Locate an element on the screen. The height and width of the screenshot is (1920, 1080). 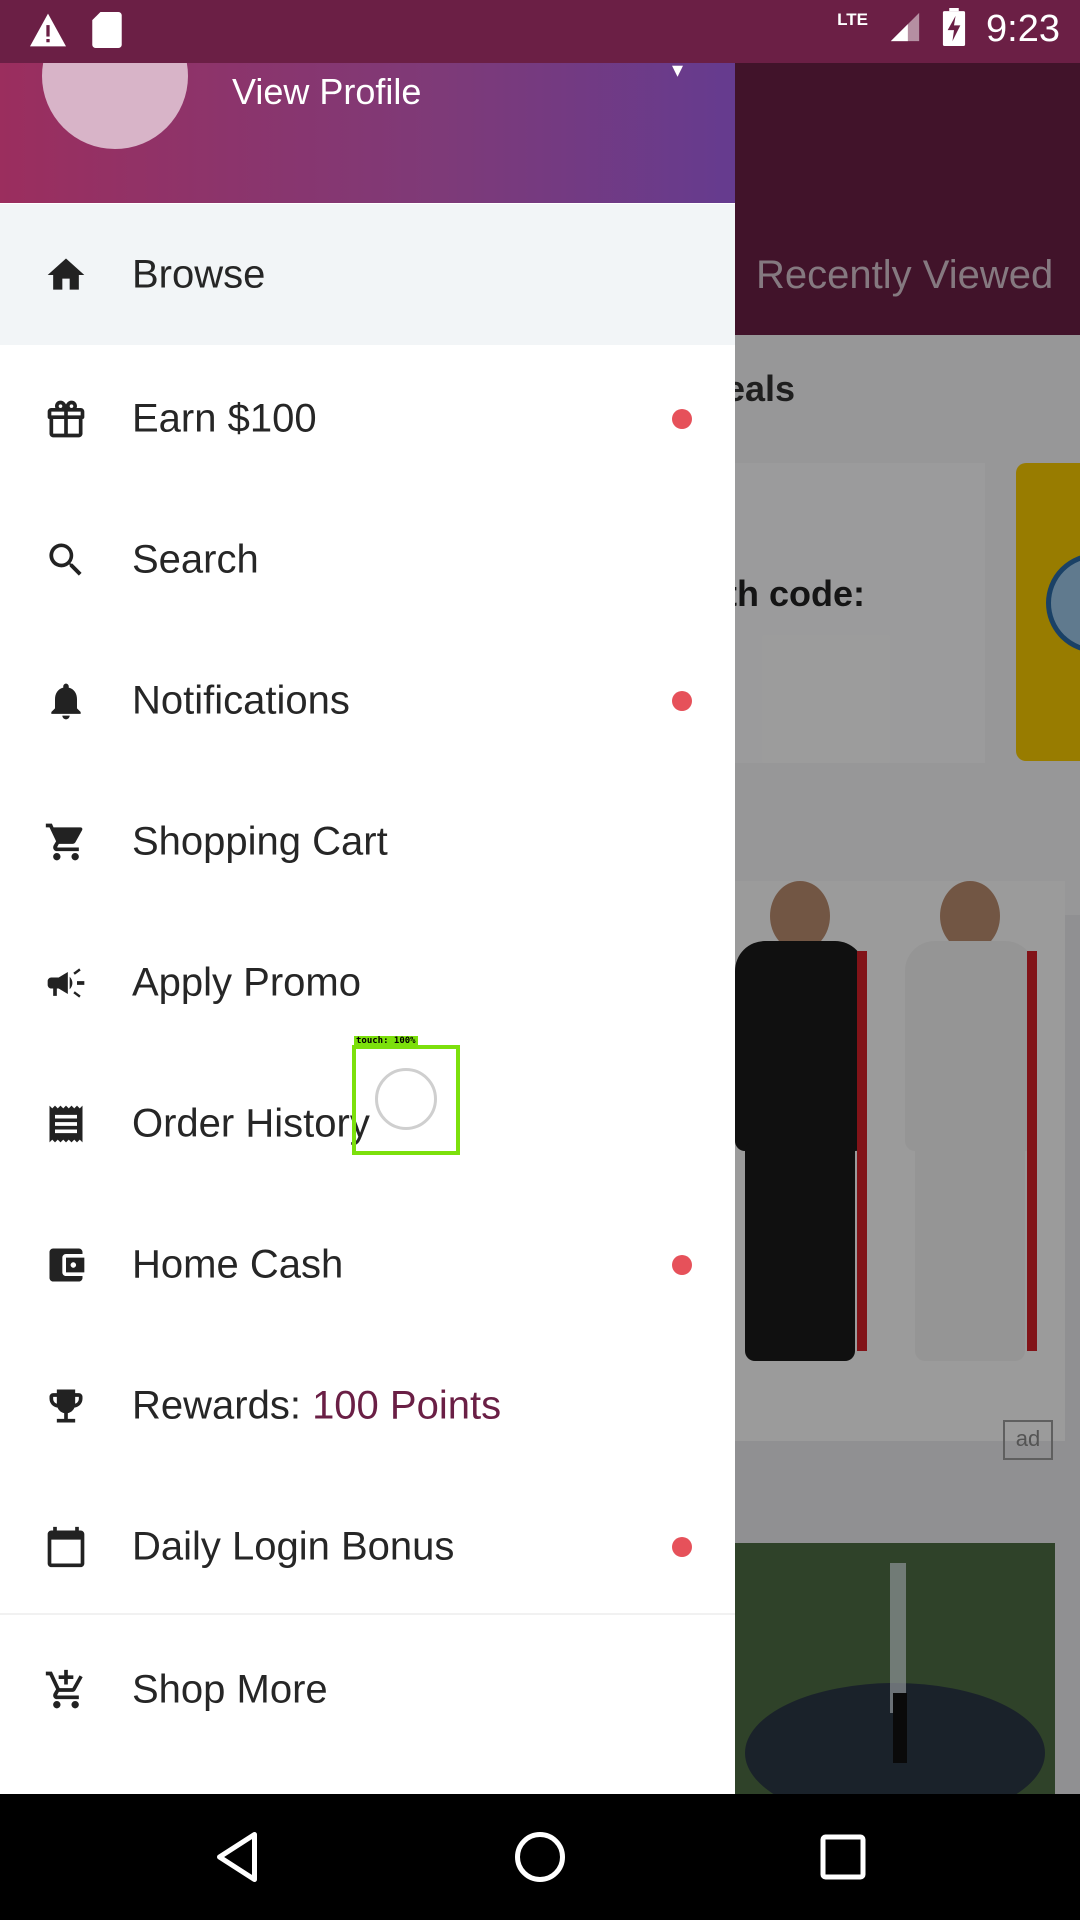
megaphone-icon is located at coordinates (66, 983).